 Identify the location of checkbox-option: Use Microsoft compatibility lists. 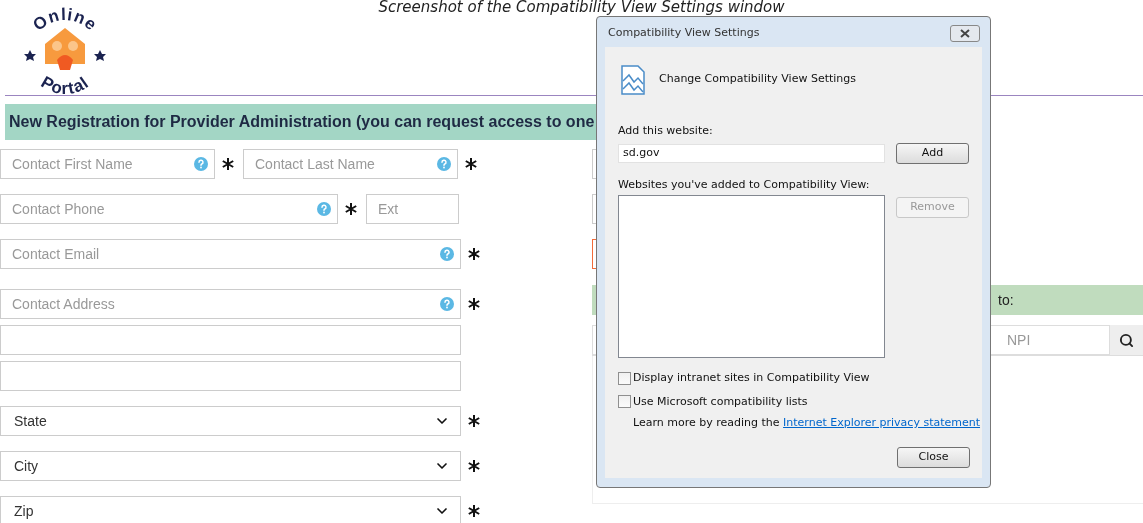
(713, 401).